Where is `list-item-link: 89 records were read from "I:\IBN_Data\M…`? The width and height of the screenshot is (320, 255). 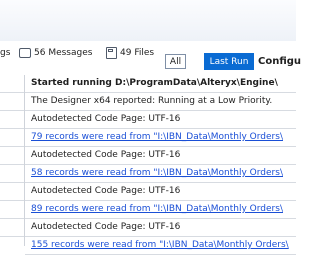 list-item-link: 89 records were read from "I:\IBN_Data\M… is located at coordinates (160, 210).